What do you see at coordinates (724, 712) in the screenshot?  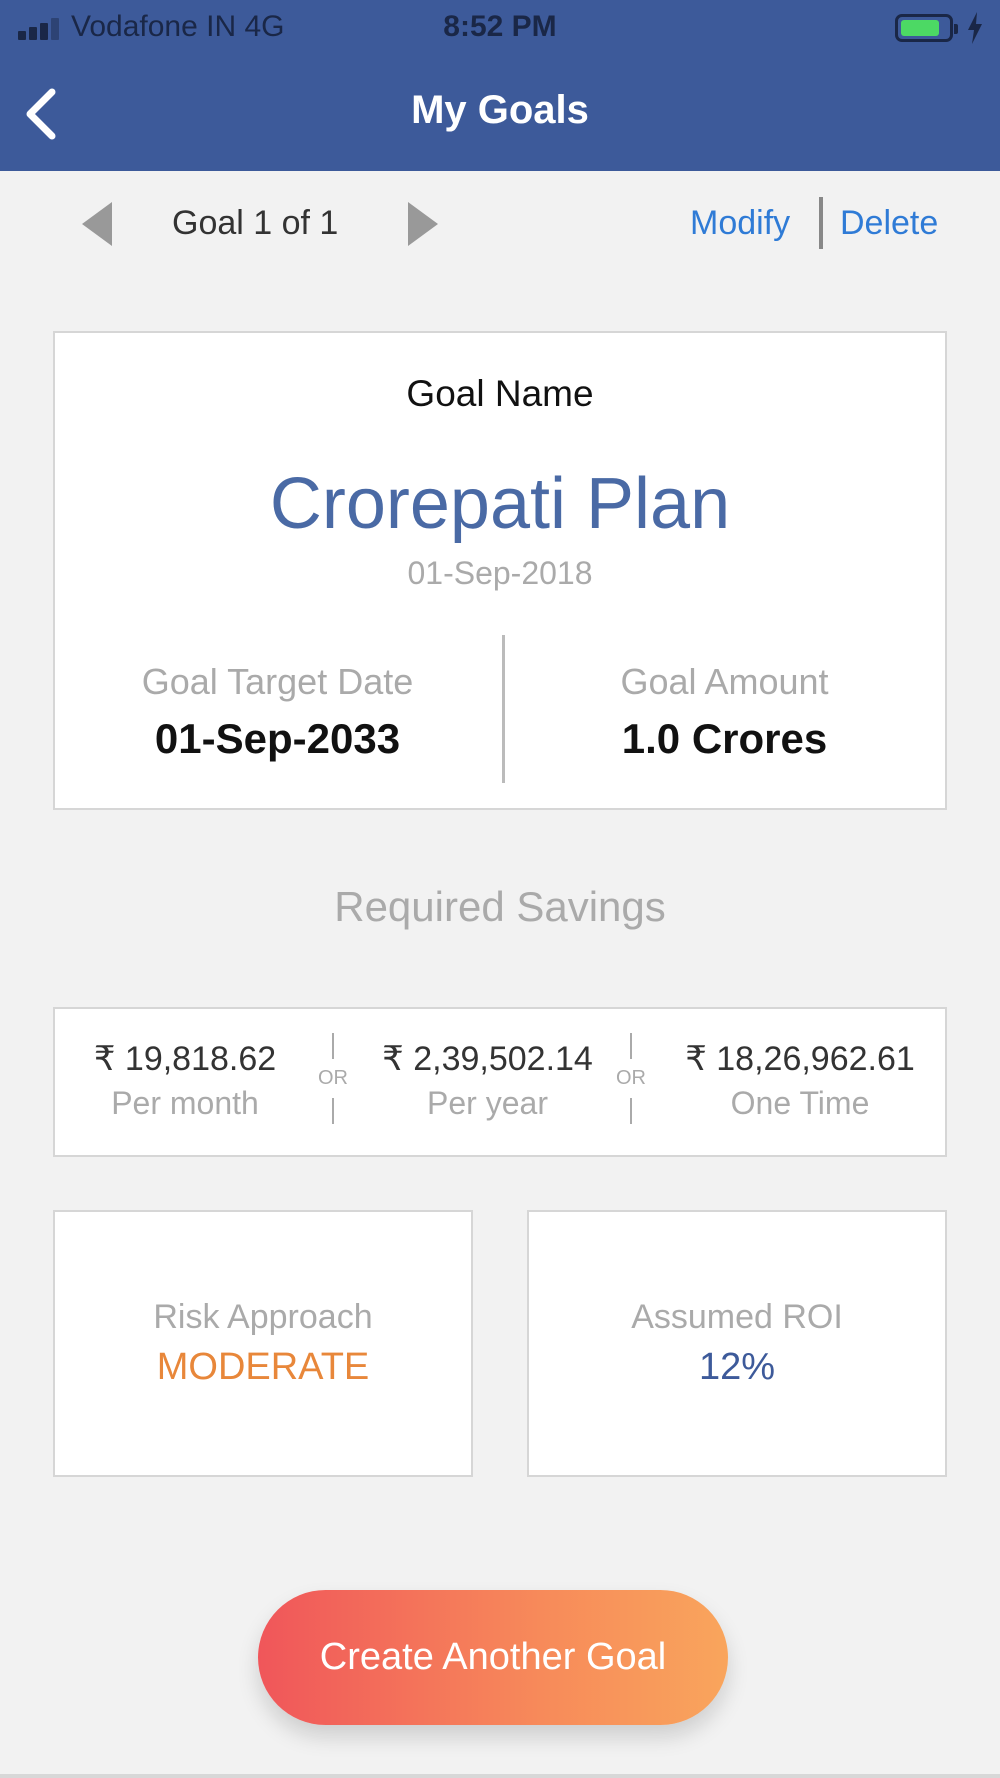 I see `goal-amount-block: Goal Amount 1.0 Crores` at bounding box center [724, 712].